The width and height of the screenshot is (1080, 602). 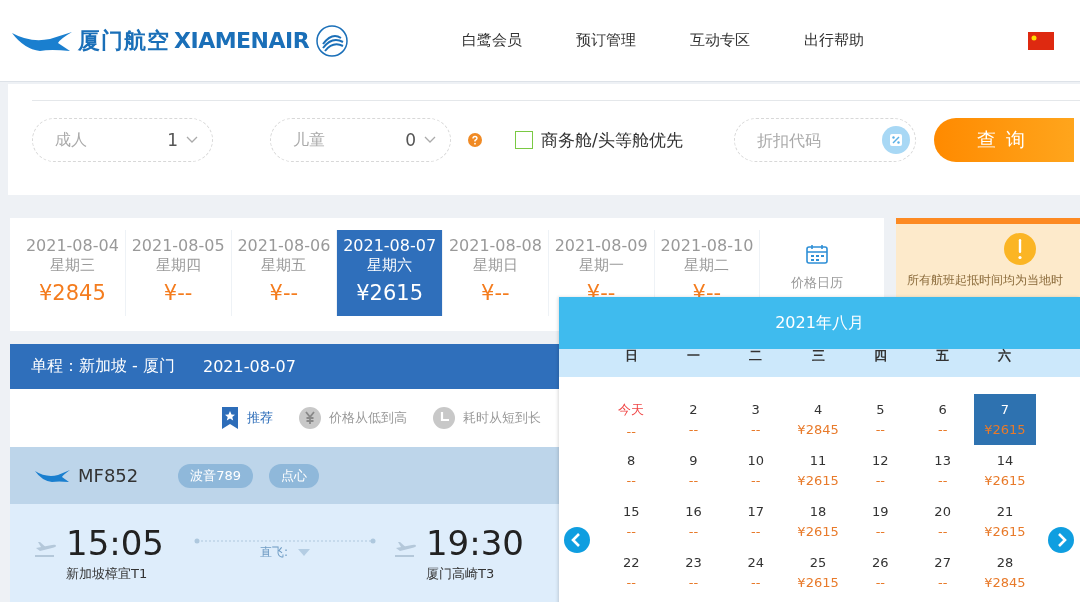 What do you see at coordinates (1061, 540) in the screenshot?
I see `next-month-icon` at bounding box center [1061, 540].